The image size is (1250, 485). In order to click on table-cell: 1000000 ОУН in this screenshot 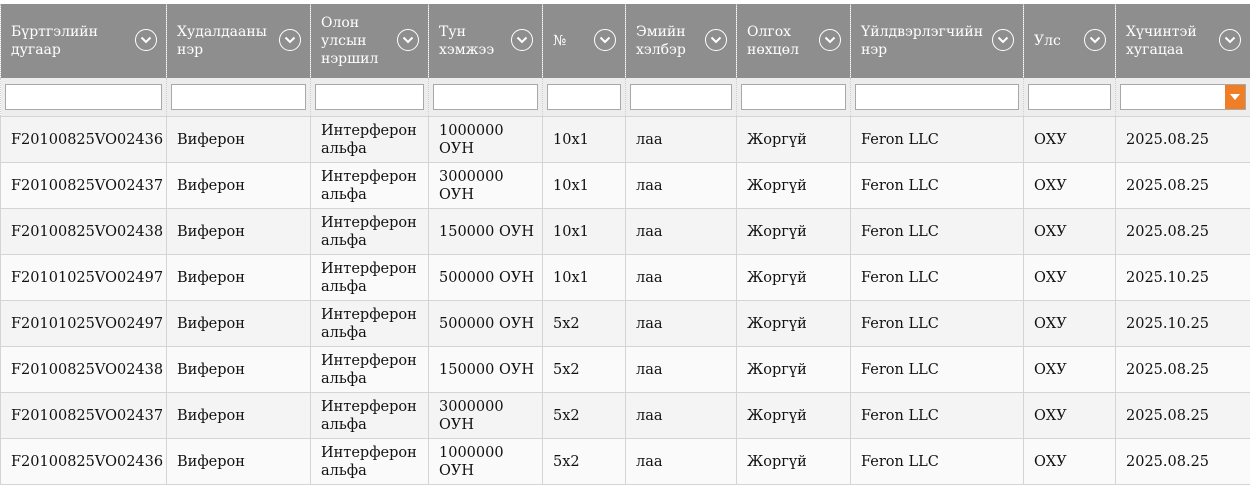, I will do `click(486, 462)`.